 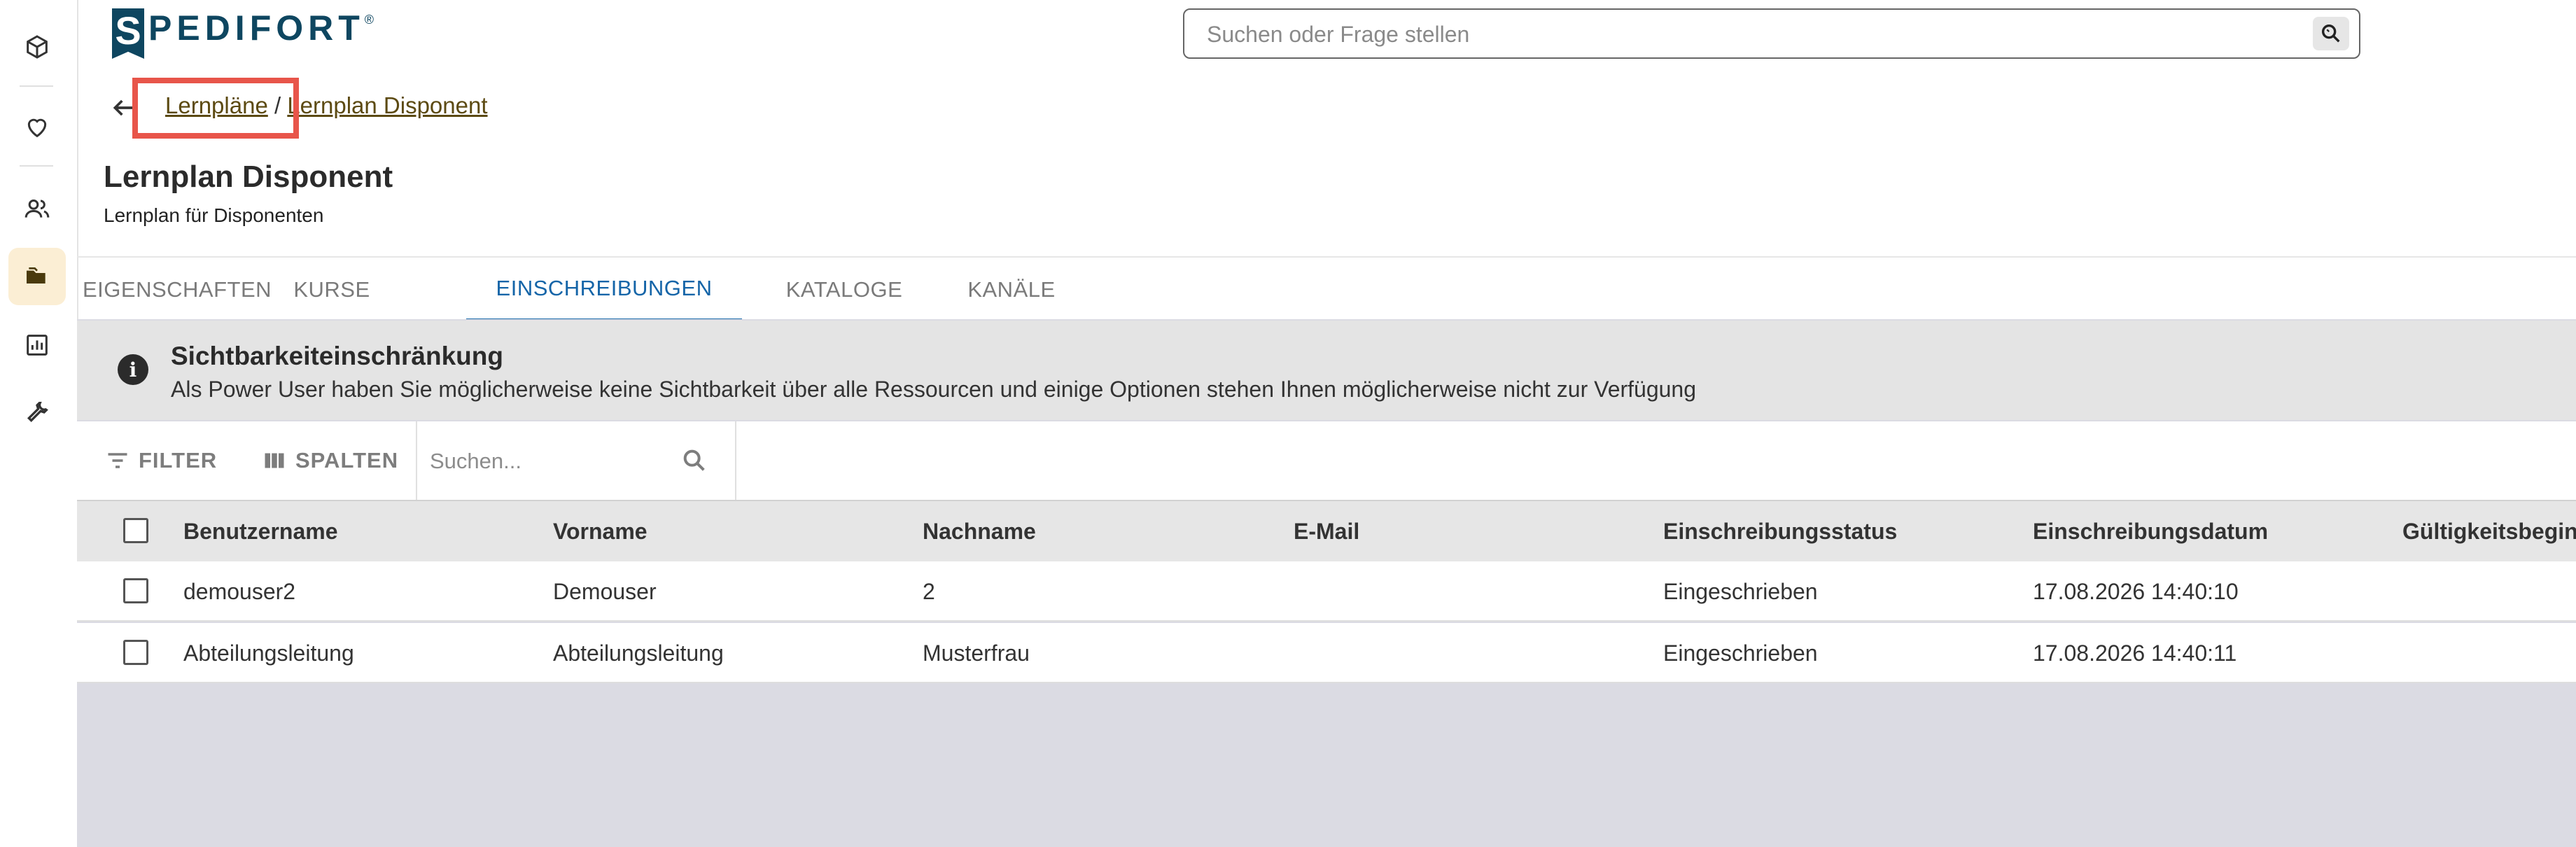 I want to click on wrench-icon, so click(x=37, y=412).